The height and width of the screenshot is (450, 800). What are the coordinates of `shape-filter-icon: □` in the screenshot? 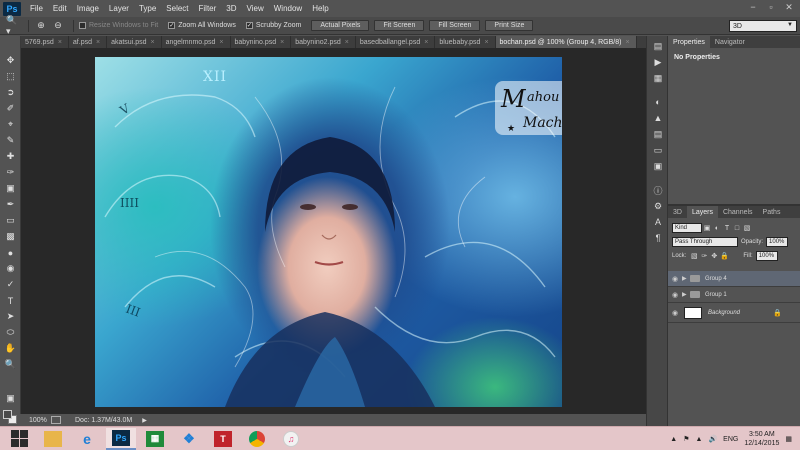 It's located at (737, 228).